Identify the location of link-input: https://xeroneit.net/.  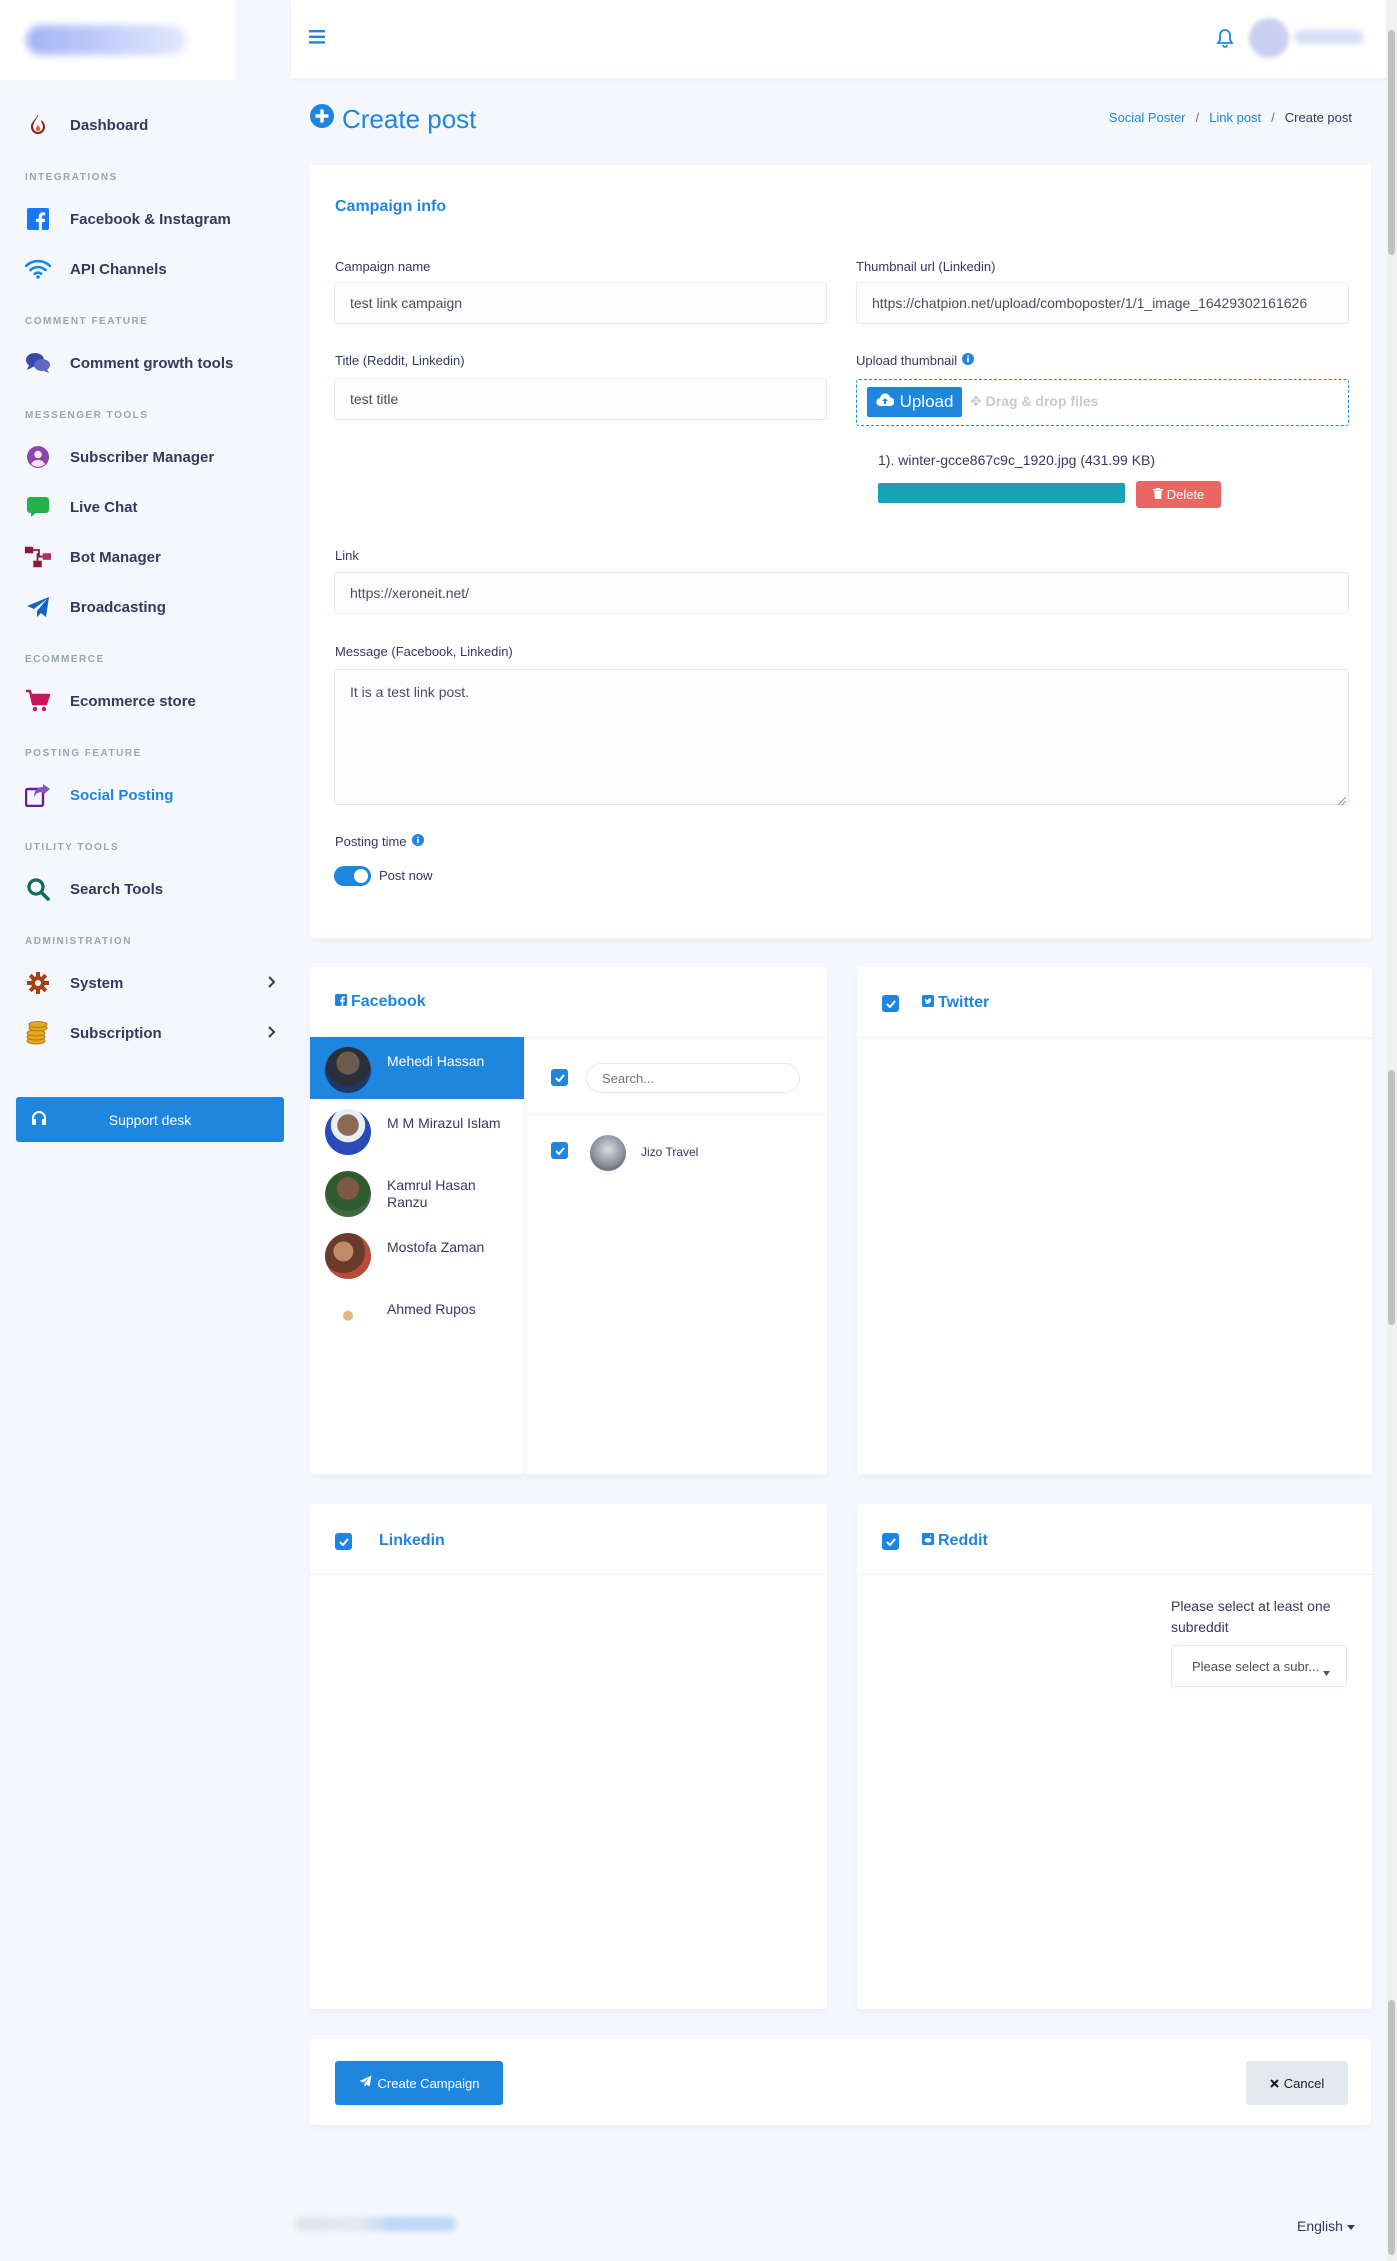
(841, 593).